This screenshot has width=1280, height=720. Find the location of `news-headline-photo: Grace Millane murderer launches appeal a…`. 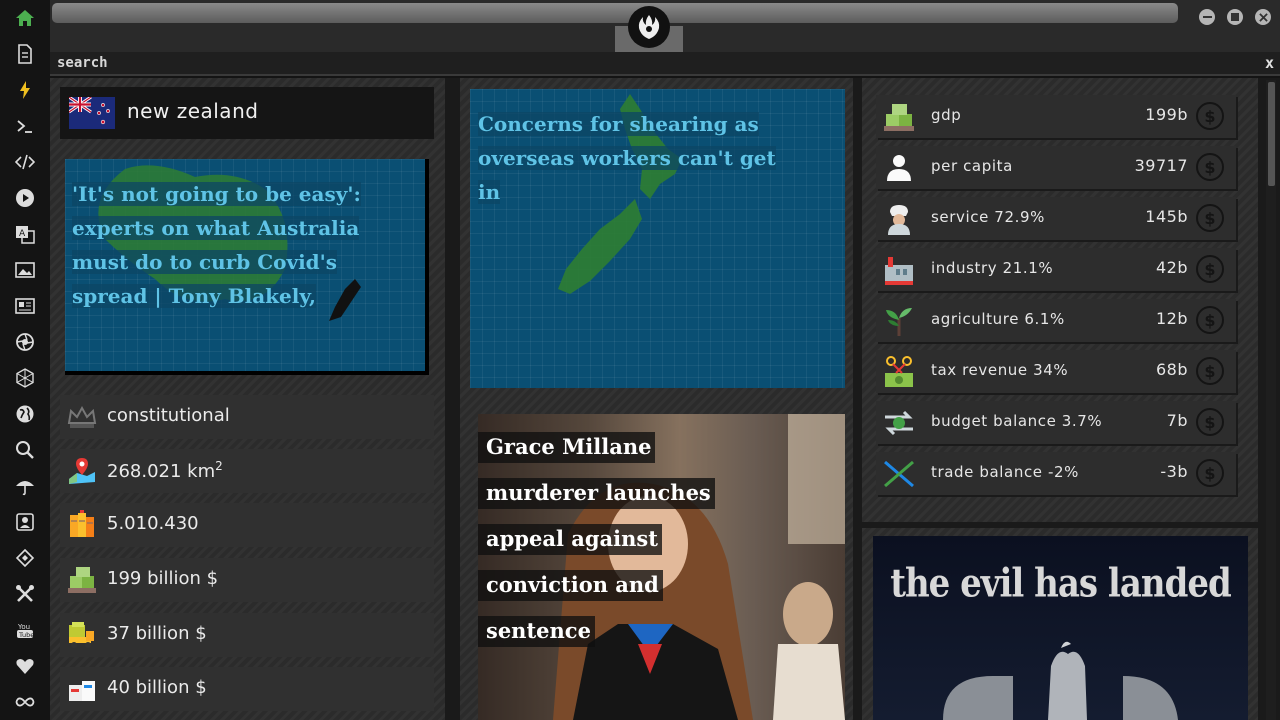

news-headline-photo: Grace Millane murderer launches appeal a… is located at coordinates (623, 539).